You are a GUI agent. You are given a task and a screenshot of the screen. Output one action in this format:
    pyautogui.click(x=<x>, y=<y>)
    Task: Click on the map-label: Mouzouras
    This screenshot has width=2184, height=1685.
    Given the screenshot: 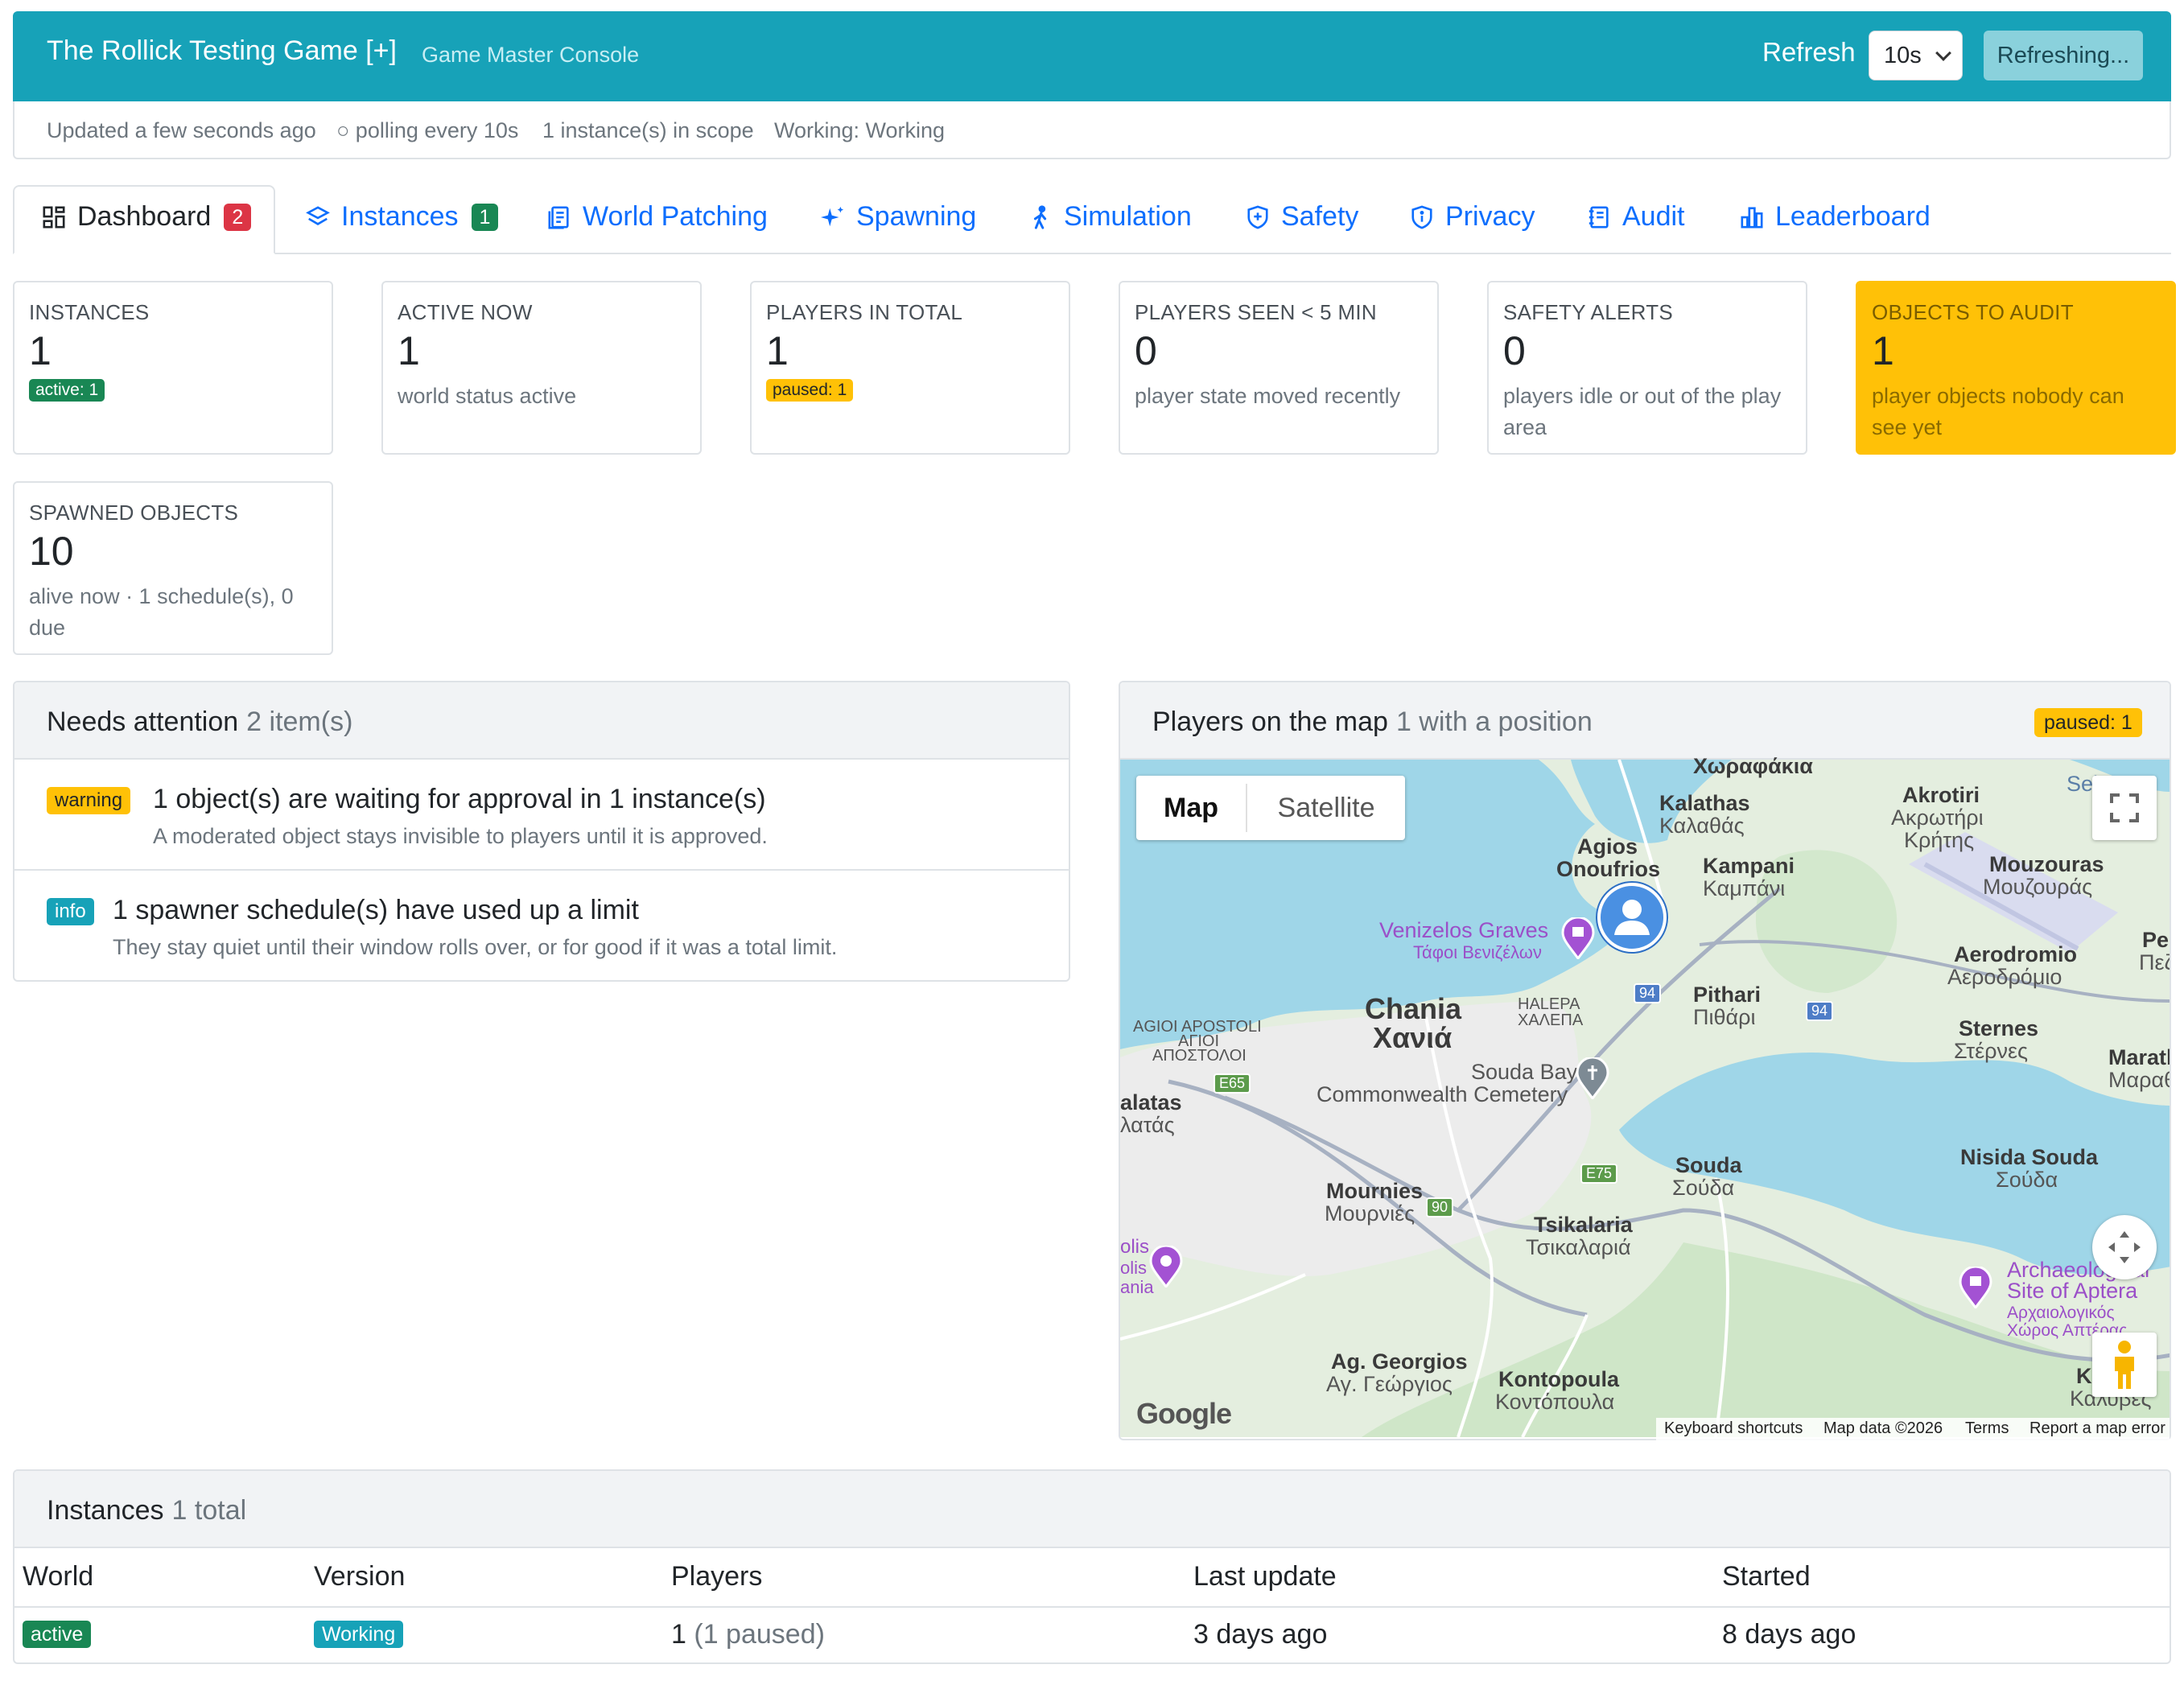 What is the action you would take?
    pyautogui.click(x=2046, y=864)
    